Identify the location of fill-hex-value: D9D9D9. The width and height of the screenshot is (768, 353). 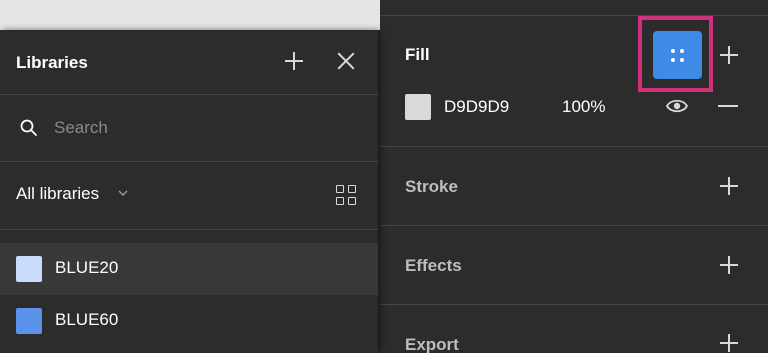
(476, 107).